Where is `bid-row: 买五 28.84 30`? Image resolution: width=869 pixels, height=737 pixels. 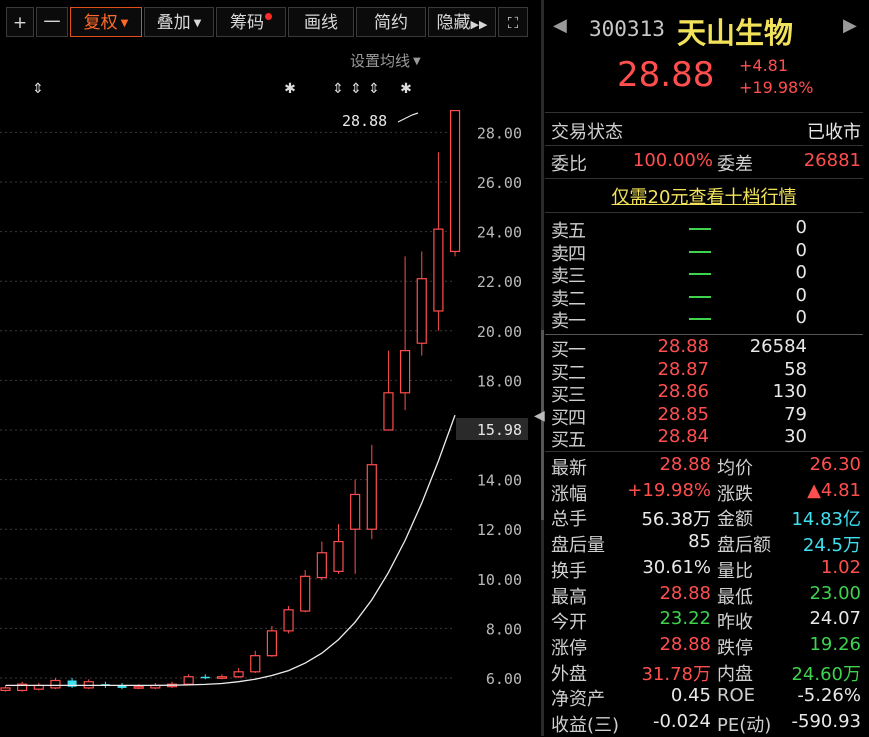 bid-row: 买五 28.84 30 is located at coordinates (704, 438).